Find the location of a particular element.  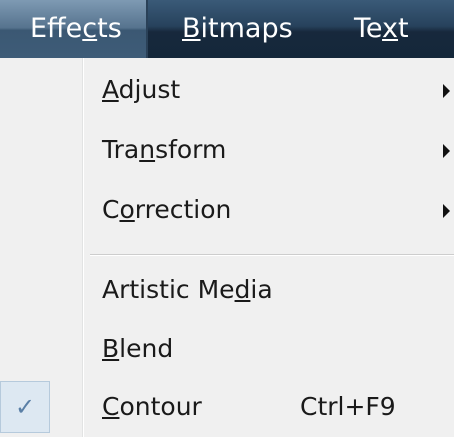

menu-effects-label-mnemonic: c is located at coordinates (90, 28).